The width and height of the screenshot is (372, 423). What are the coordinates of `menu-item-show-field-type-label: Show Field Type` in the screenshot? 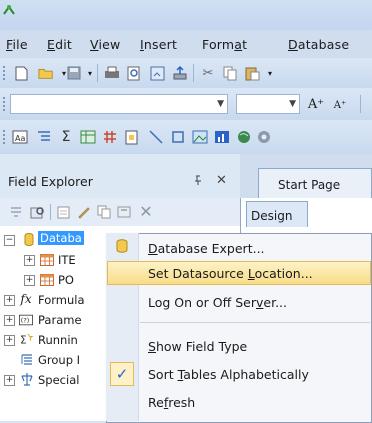 It's located at (198, 346).